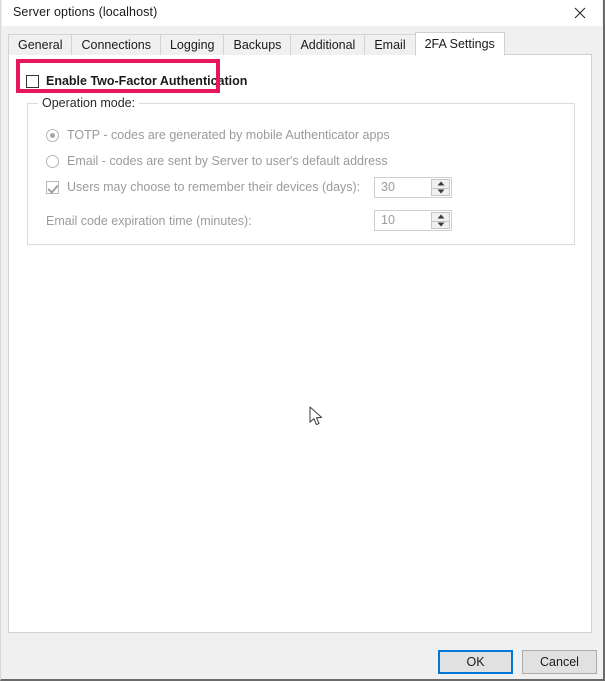 This screenshot has height=681, width=605. I want to click on remember-devices-value: 30, so click(403, 187).